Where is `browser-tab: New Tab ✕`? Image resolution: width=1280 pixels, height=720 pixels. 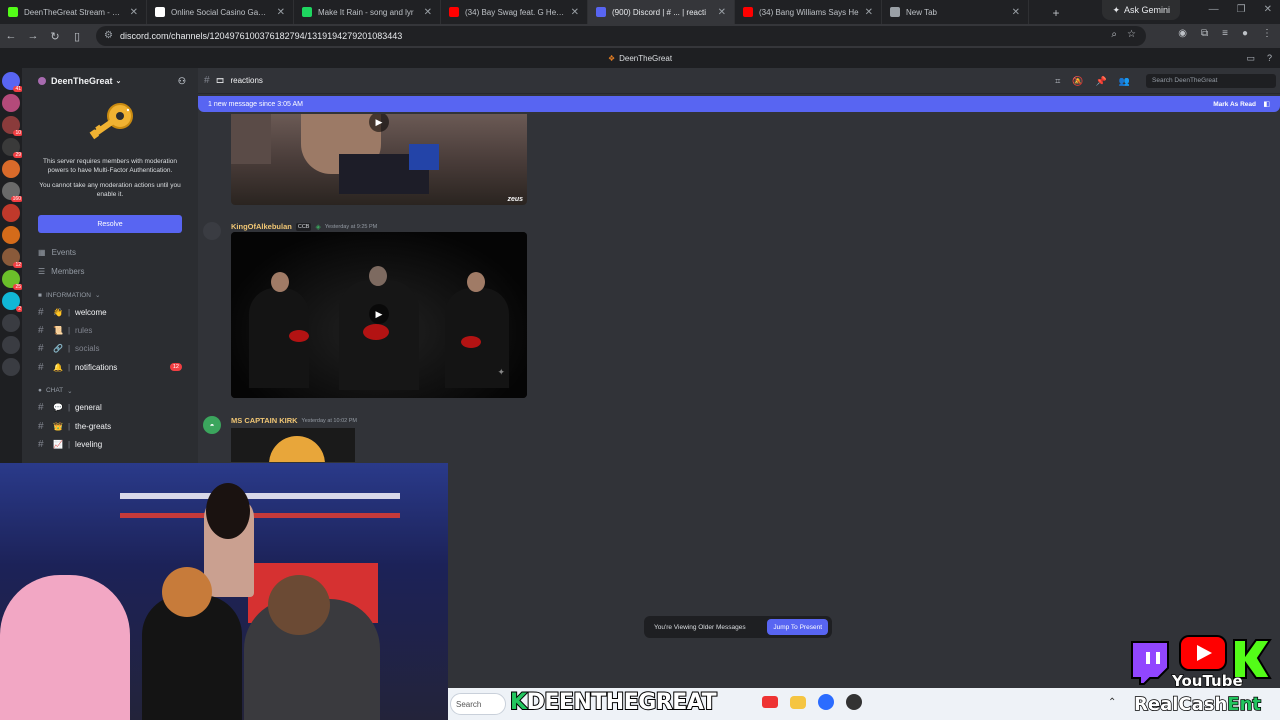
browser-tab: New Tab ✕ is located at coordinates (955, 12).